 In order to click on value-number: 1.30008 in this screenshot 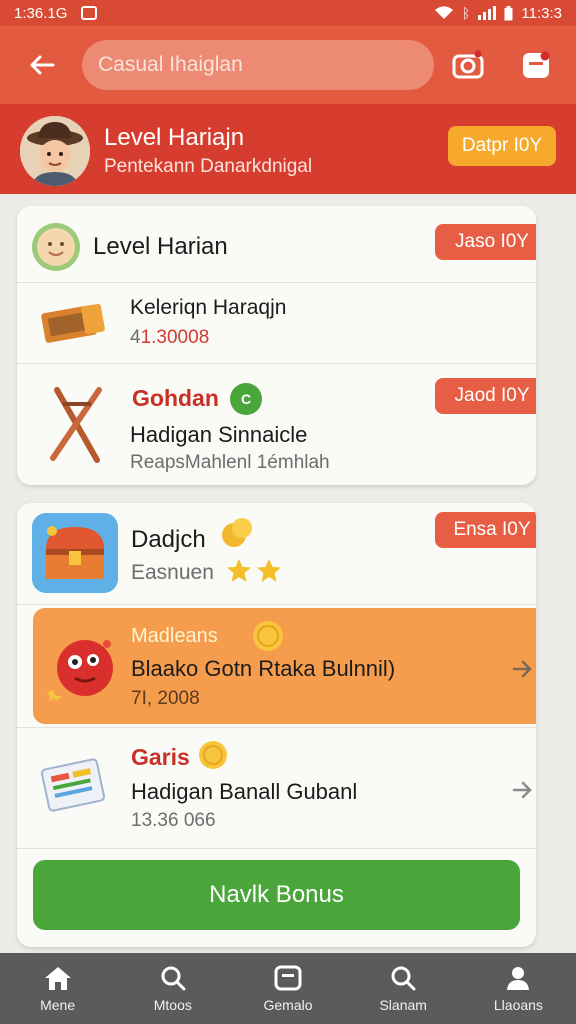, I will do `click(175, 337)`.